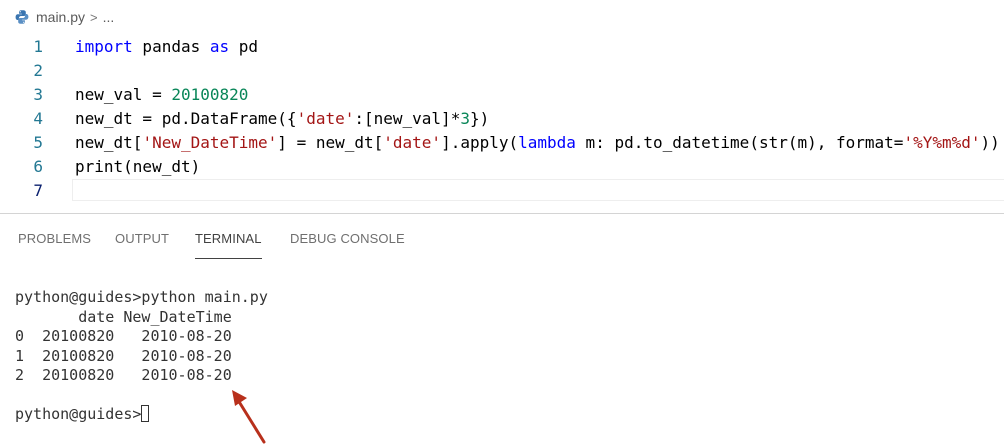  Describe the element at coordinates (465, 118) in the screenshot. I see `code-token: 3` at that location.